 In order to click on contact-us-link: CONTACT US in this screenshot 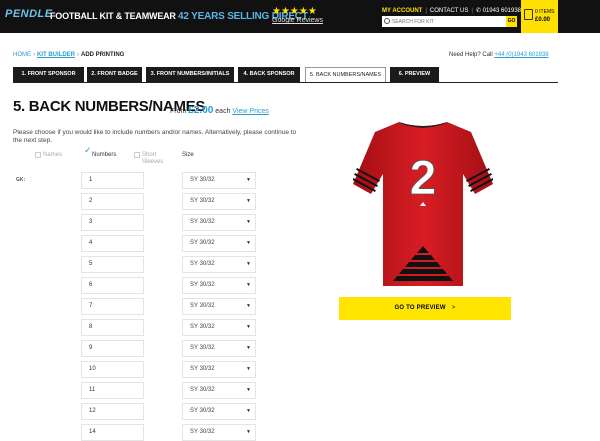, I will do `click(449, 11)`.